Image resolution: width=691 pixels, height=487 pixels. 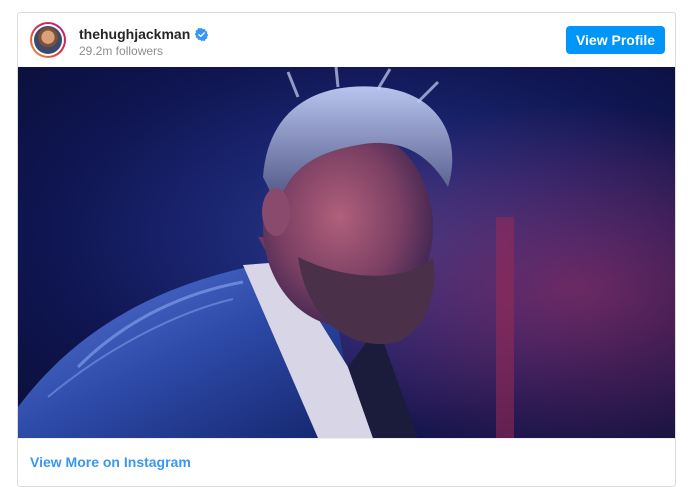 I want to click on avatar, so click(x=48, y=40).